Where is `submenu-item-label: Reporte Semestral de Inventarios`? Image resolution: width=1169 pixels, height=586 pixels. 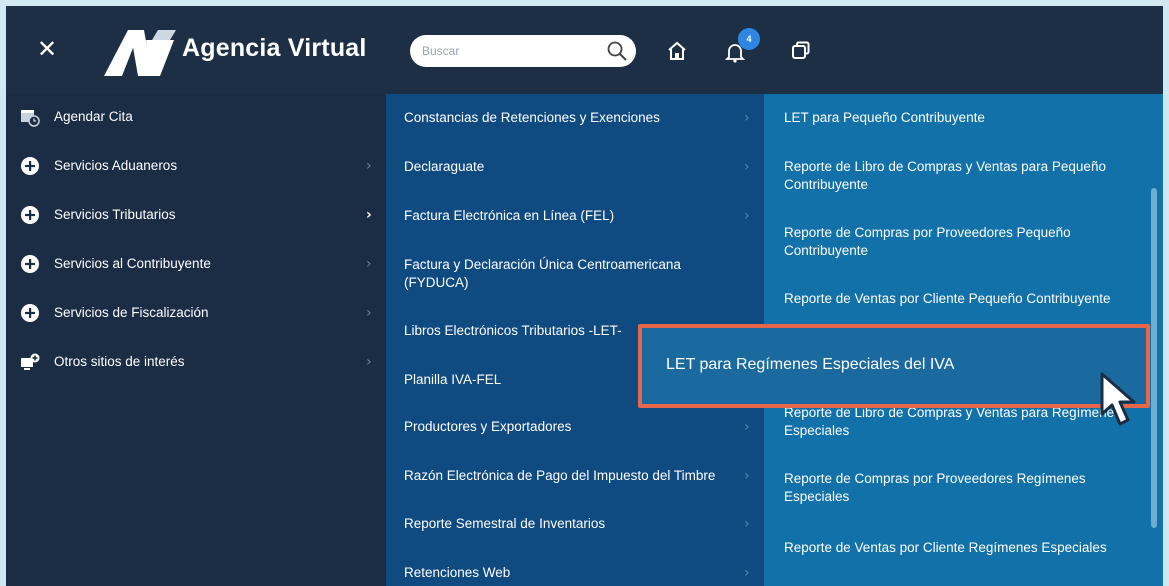 submenu-item-label: Reporte Semestral de Inventarios is located at coordinates (505, 523).